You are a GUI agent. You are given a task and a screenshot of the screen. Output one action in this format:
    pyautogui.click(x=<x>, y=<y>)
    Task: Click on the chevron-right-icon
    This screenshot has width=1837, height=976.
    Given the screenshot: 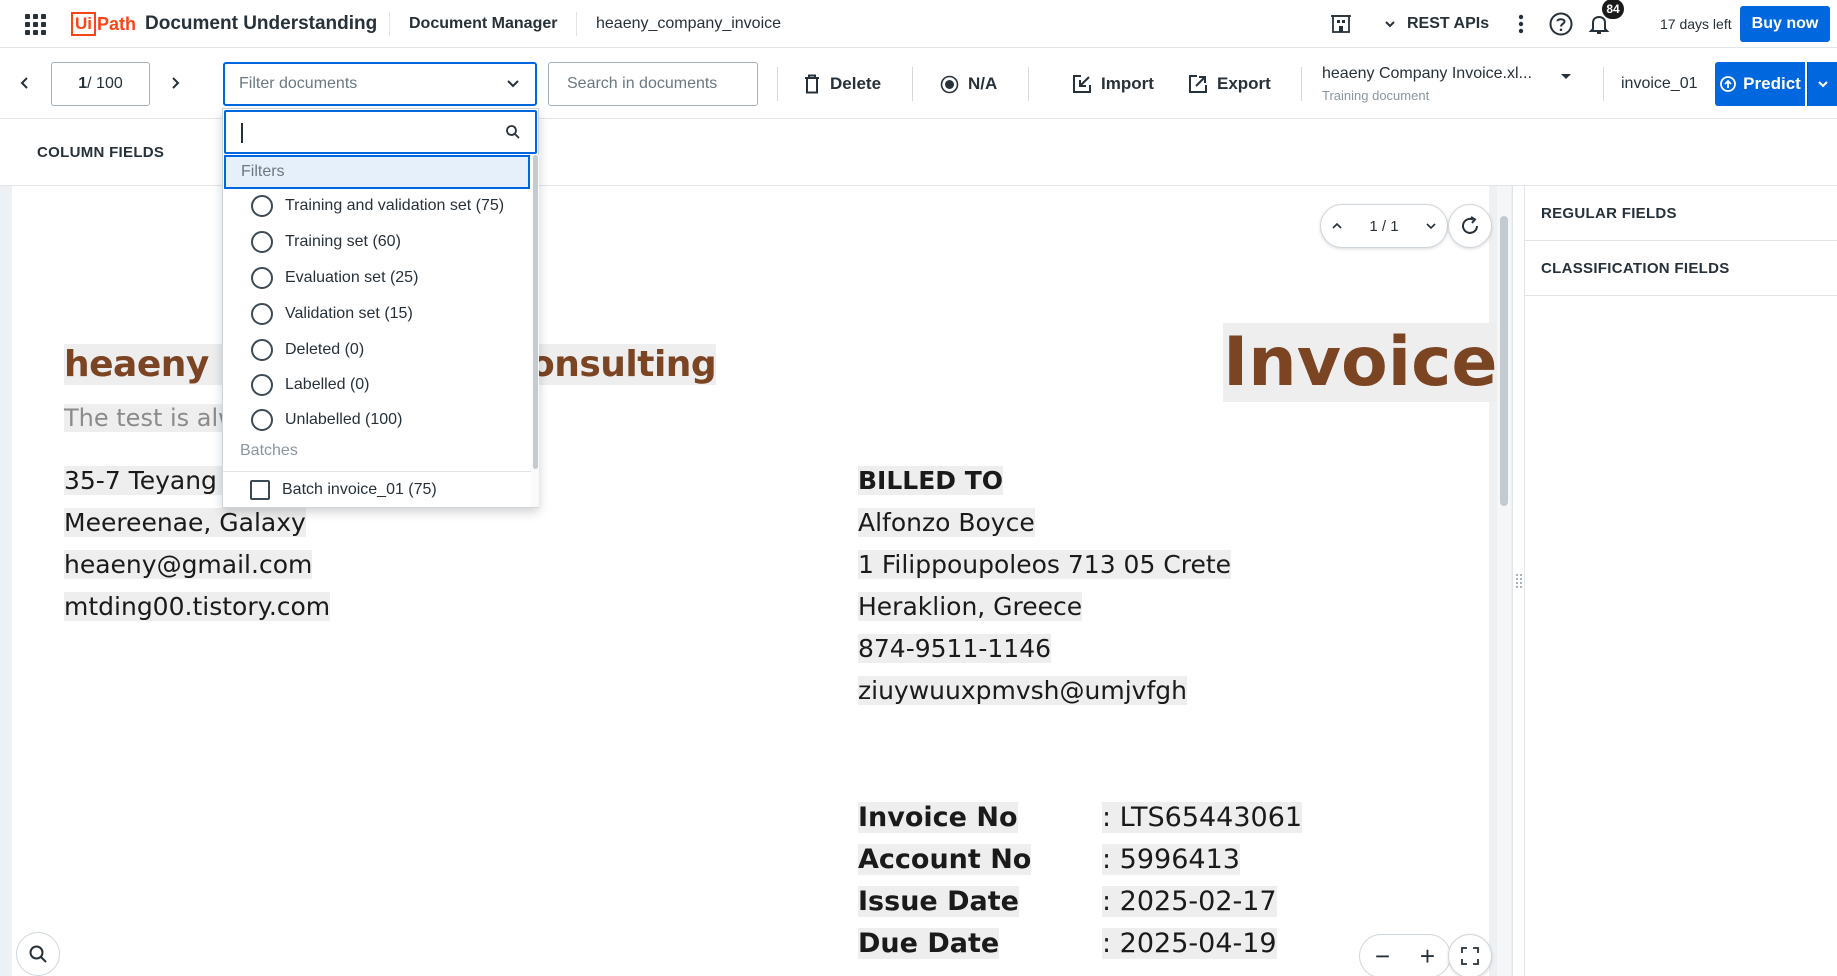 What is the action you would take?
    pyautogui.click(x=176, y=83)
    